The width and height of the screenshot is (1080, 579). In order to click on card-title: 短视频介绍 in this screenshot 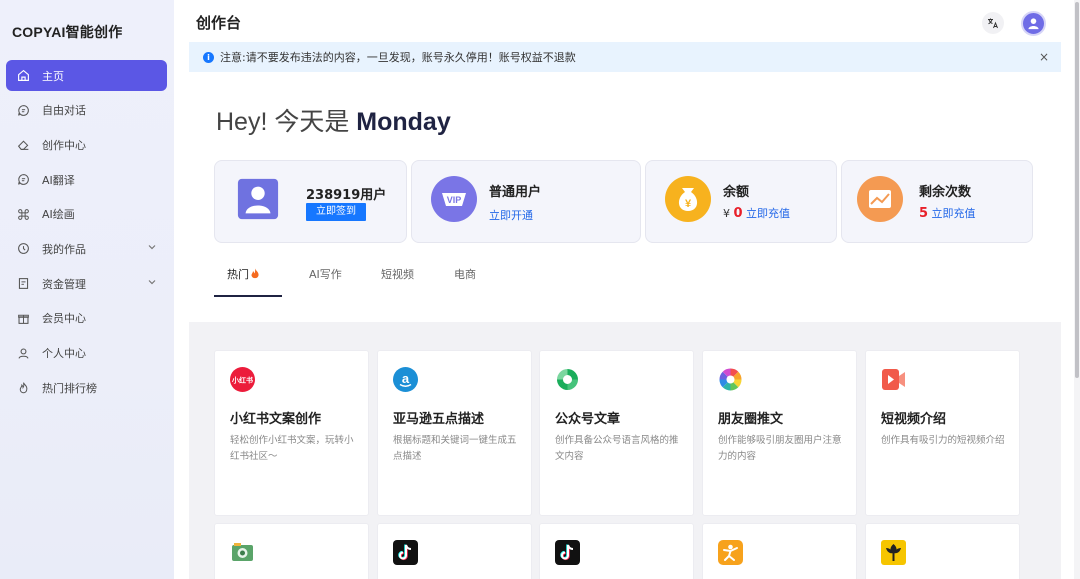, I will do `click(914, 419)`.